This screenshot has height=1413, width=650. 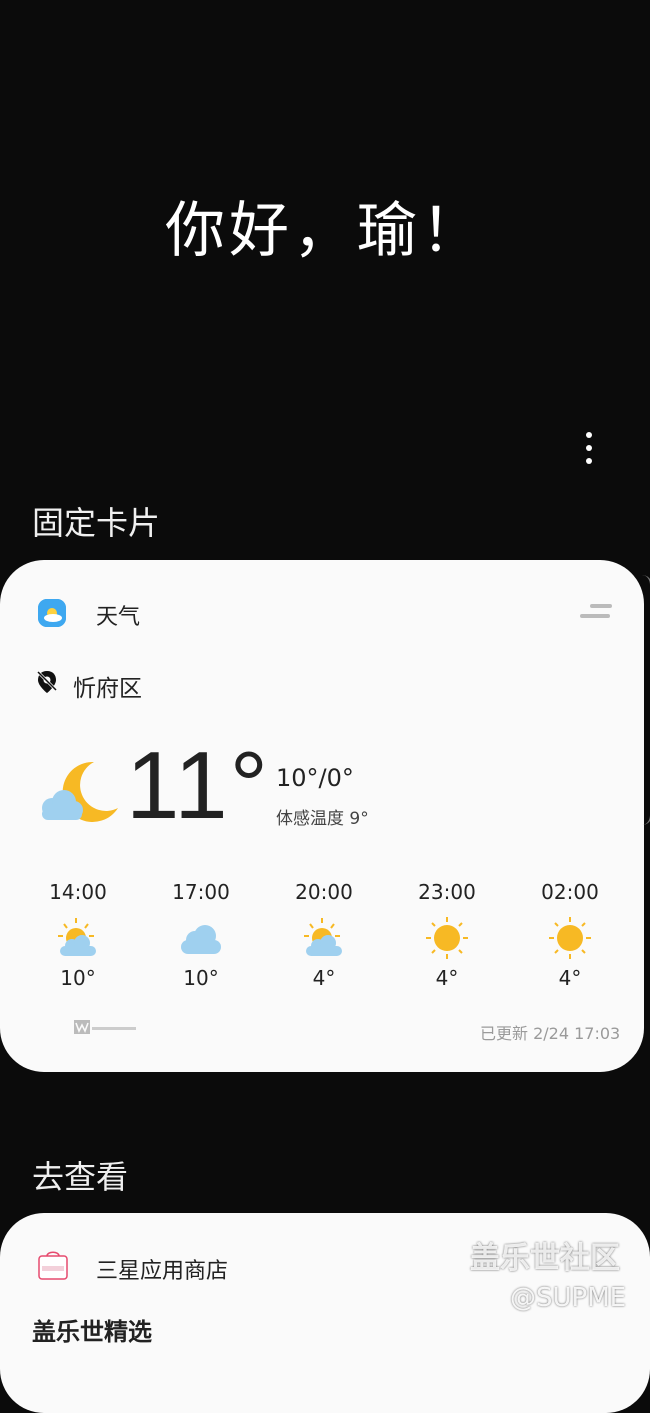 What do you see at coordinates (118, 617) in the screenshot?
I see `weather-app-label: 天气` at bounding box center [118, 617].